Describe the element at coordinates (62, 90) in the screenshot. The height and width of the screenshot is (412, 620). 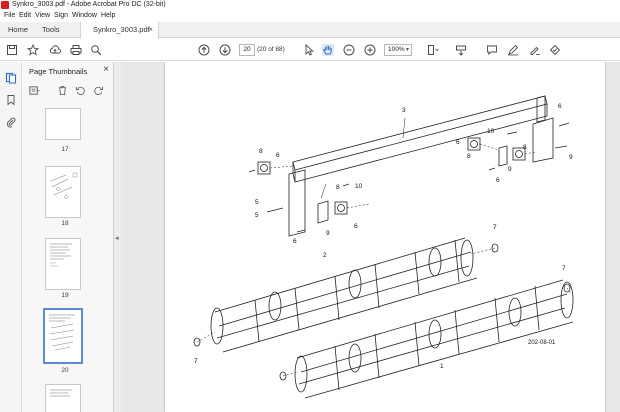
I see `delete-page-icon` at that location.